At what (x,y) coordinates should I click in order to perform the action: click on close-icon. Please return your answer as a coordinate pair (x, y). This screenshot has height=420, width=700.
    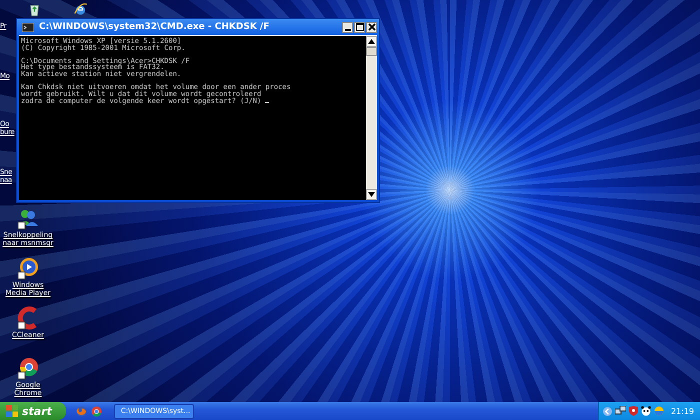
    Looking at the image, I should click on (372, 27).